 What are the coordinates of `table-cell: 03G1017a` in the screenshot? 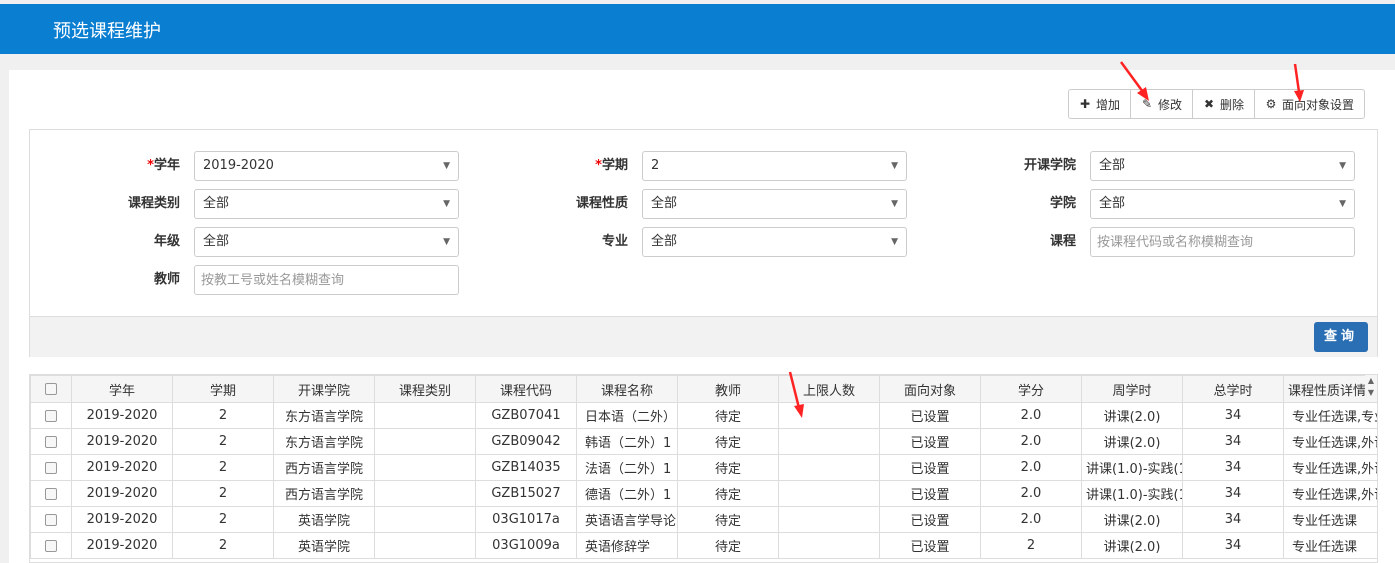 It's located at (526, 519).